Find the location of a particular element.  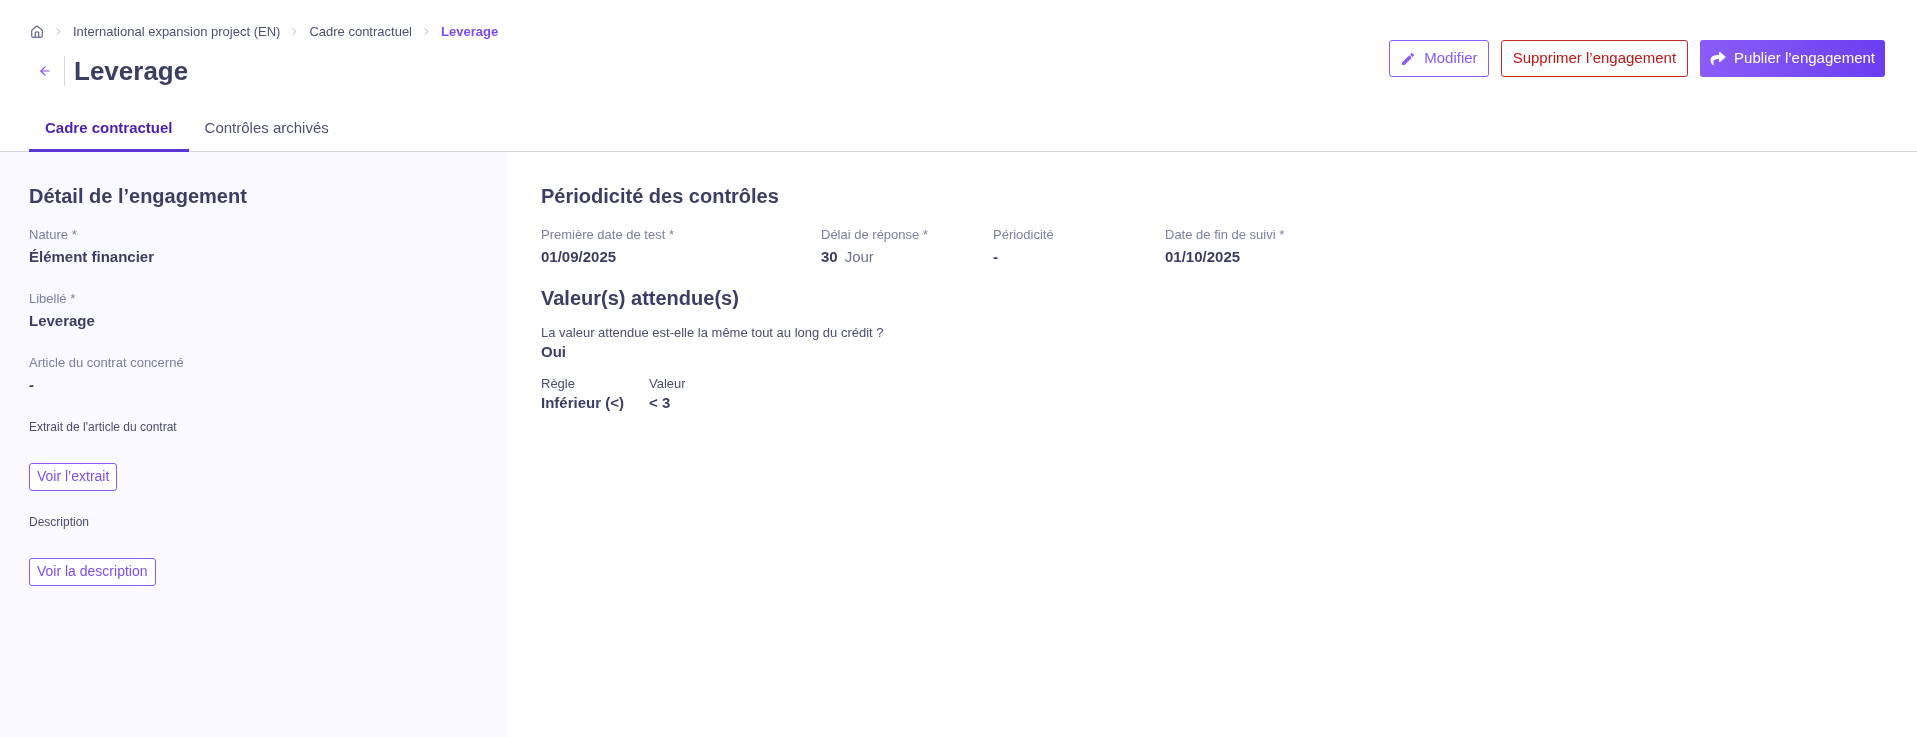

field-label: Règle is located at coordinates (558, 383).